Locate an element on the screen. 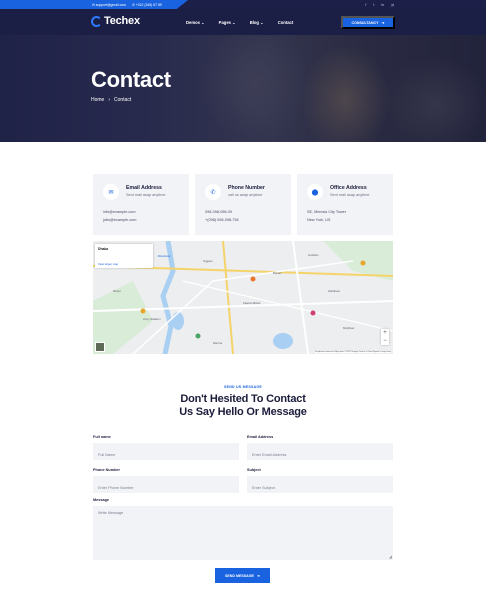 Image resolution: width=486 pixels, height=595 pixels. nav-item-blog: Blog ⌄ is located at coordinates (257, 22).